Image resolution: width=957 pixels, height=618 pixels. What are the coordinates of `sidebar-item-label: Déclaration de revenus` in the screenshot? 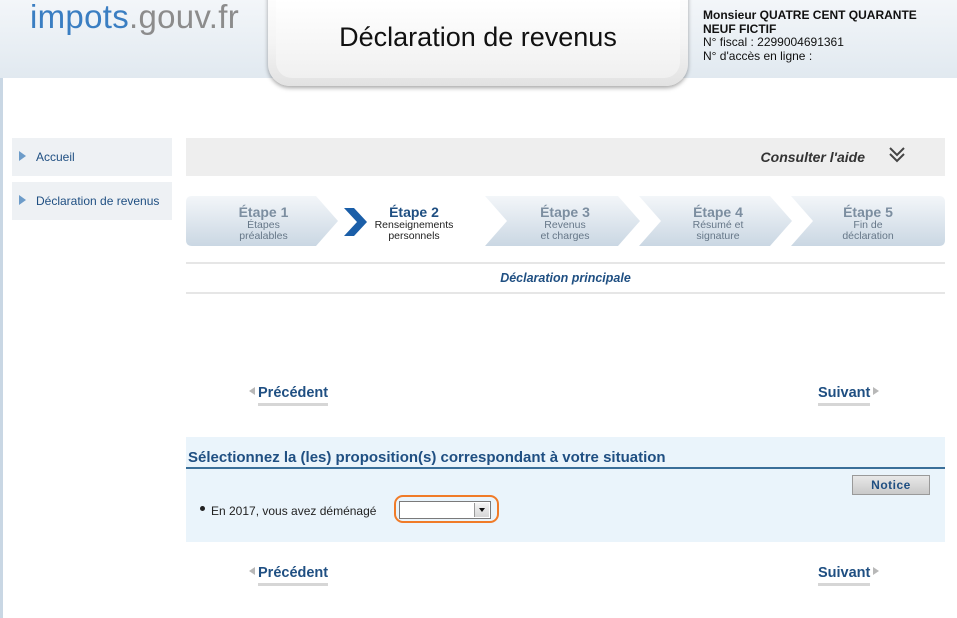 It's located at (98, 201).